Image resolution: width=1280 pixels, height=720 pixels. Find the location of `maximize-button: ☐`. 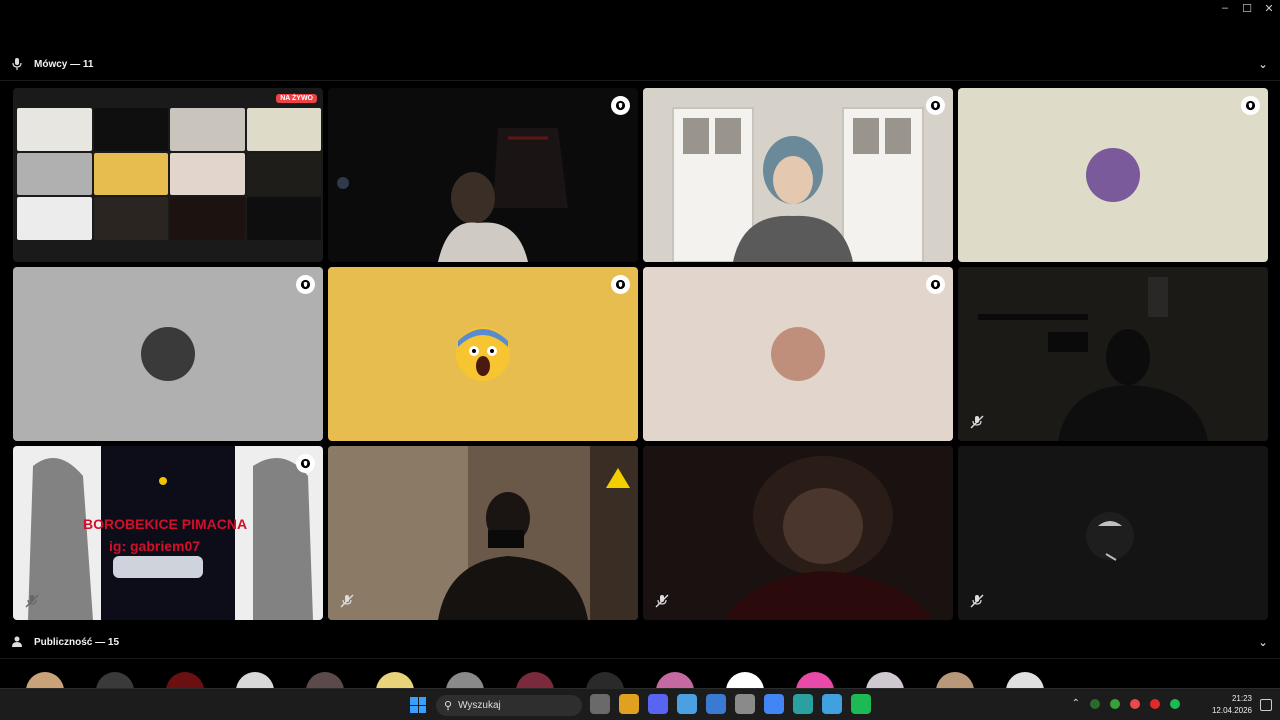

maximize-button: ☐ is located at coordinates (1247, 8).